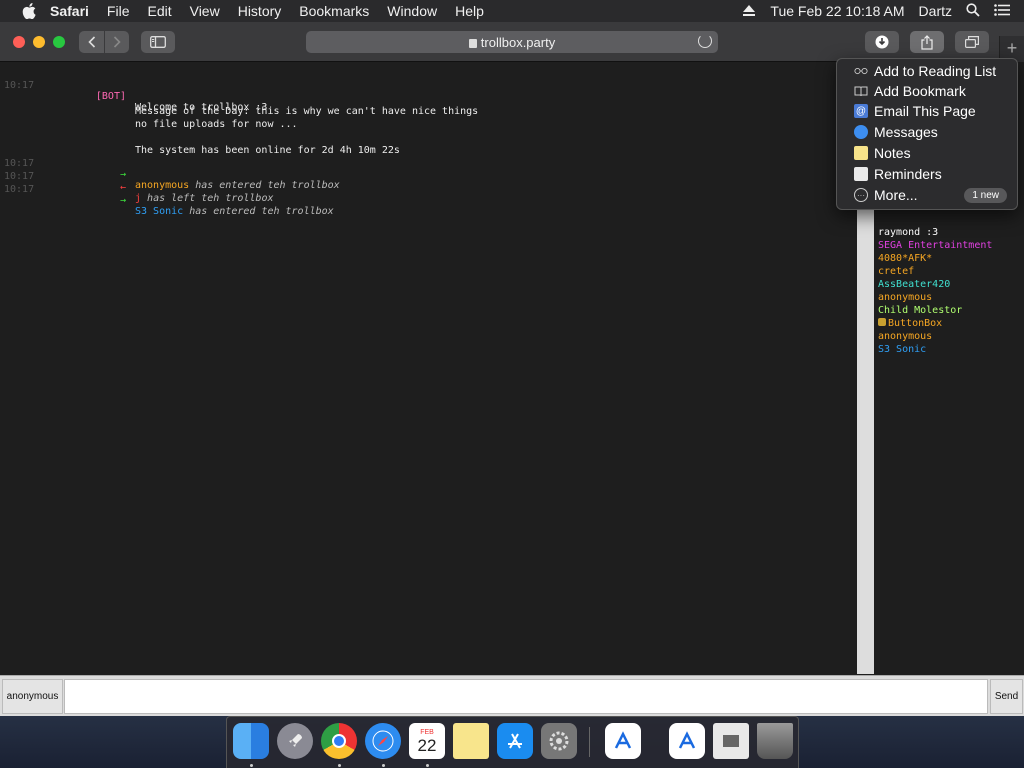  I want to click on app-store-icon, so click(515, 741).